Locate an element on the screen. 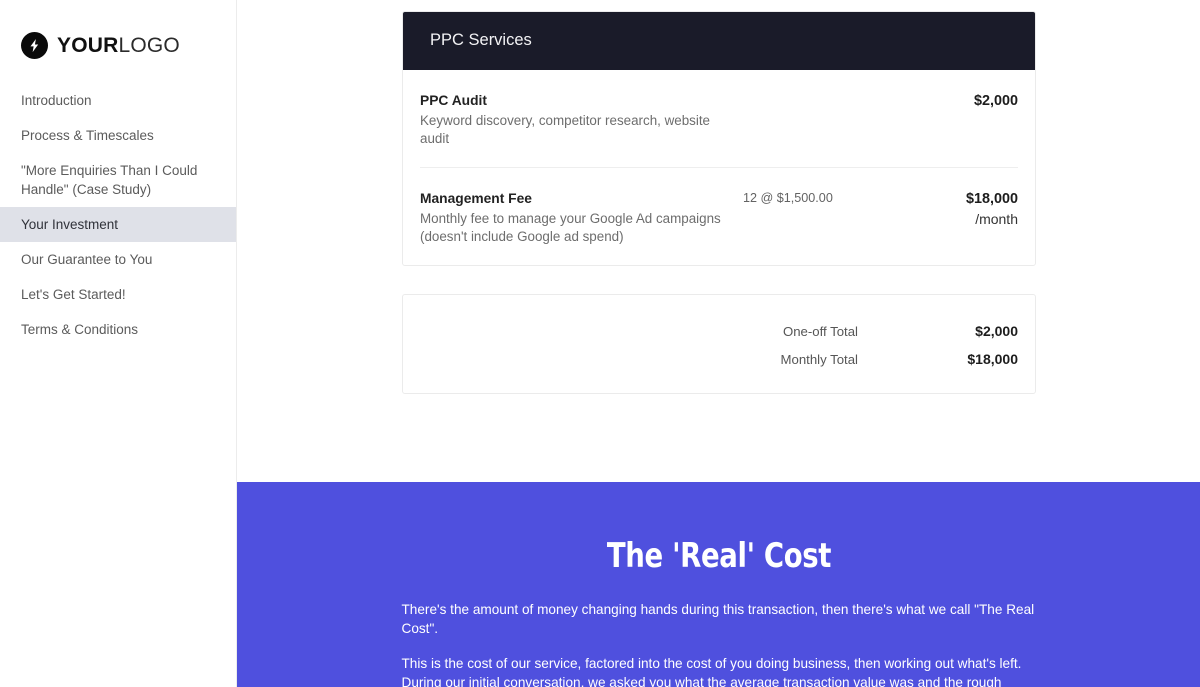  total-value: $2,000 is located at coordinates (996, 331).